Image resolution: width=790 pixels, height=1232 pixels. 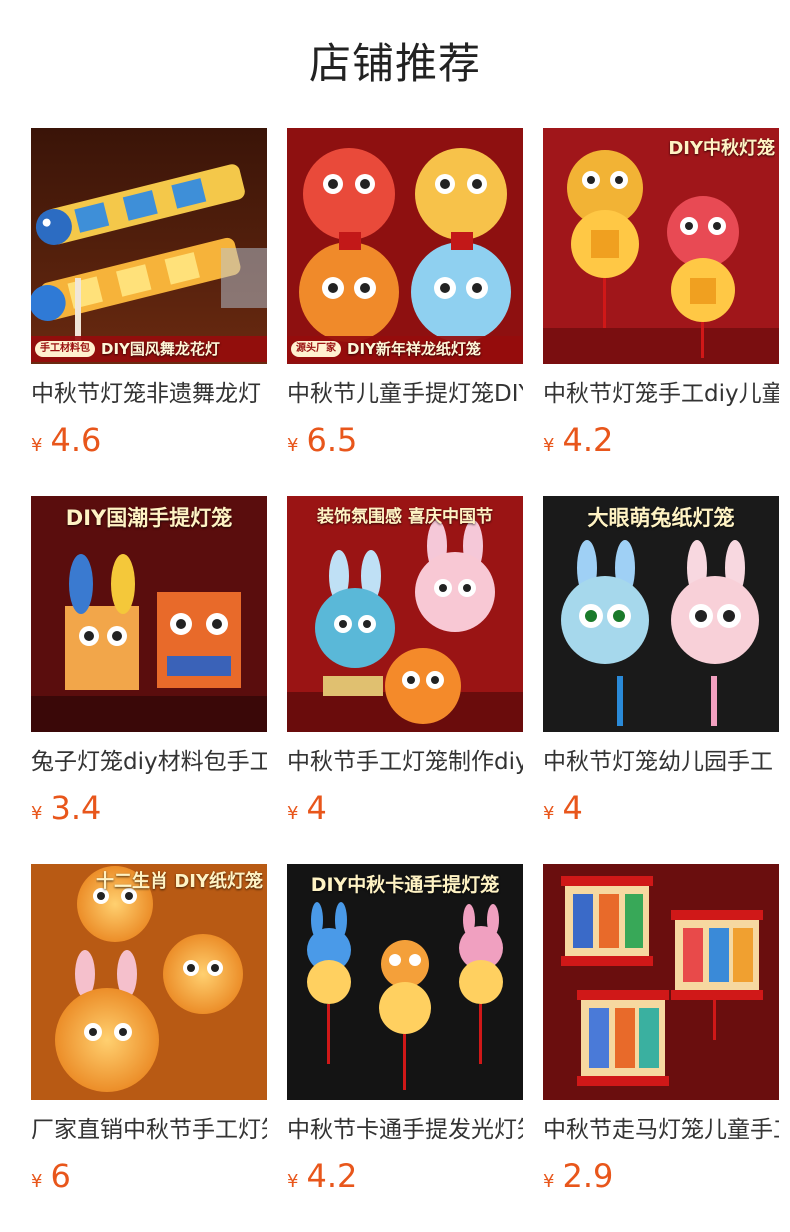 What do you see at coordinates (661, 1176) in the screenshot?
I see `product-price: ¥2.9` at bounding box center [661, 1176].